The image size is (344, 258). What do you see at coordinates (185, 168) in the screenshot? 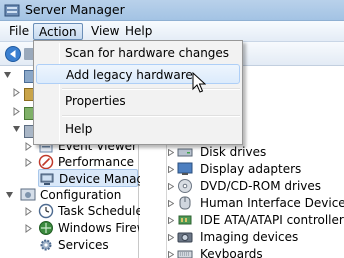
I see `display-adapter-icon` at bounding box center [185, 168].